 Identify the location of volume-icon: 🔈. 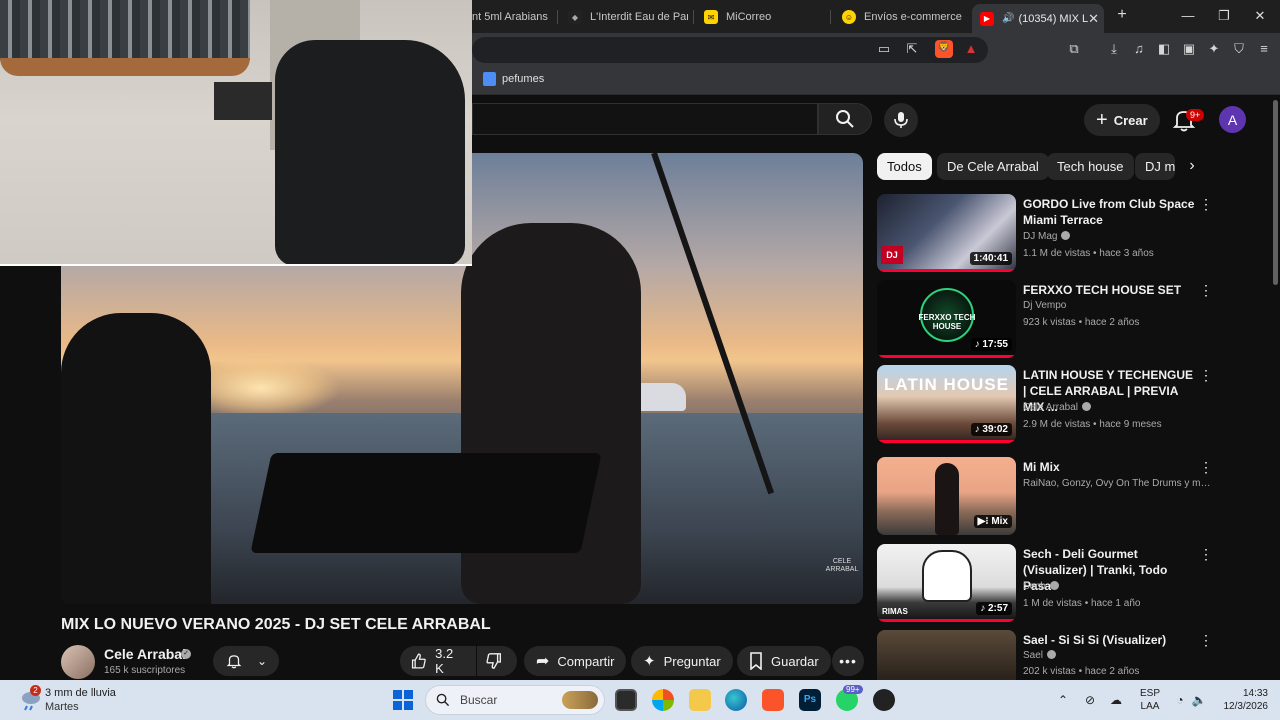
(1199, 700).